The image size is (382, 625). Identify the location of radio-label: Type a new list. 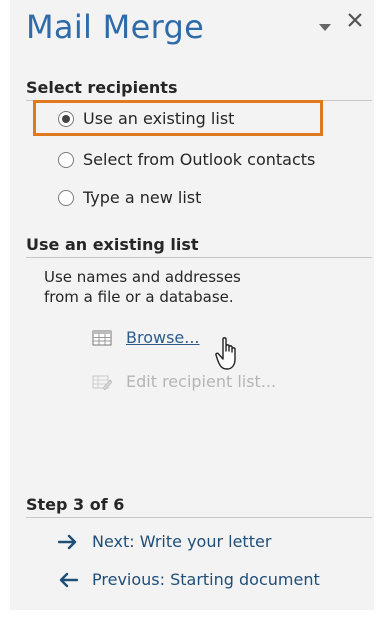
(142, 197).